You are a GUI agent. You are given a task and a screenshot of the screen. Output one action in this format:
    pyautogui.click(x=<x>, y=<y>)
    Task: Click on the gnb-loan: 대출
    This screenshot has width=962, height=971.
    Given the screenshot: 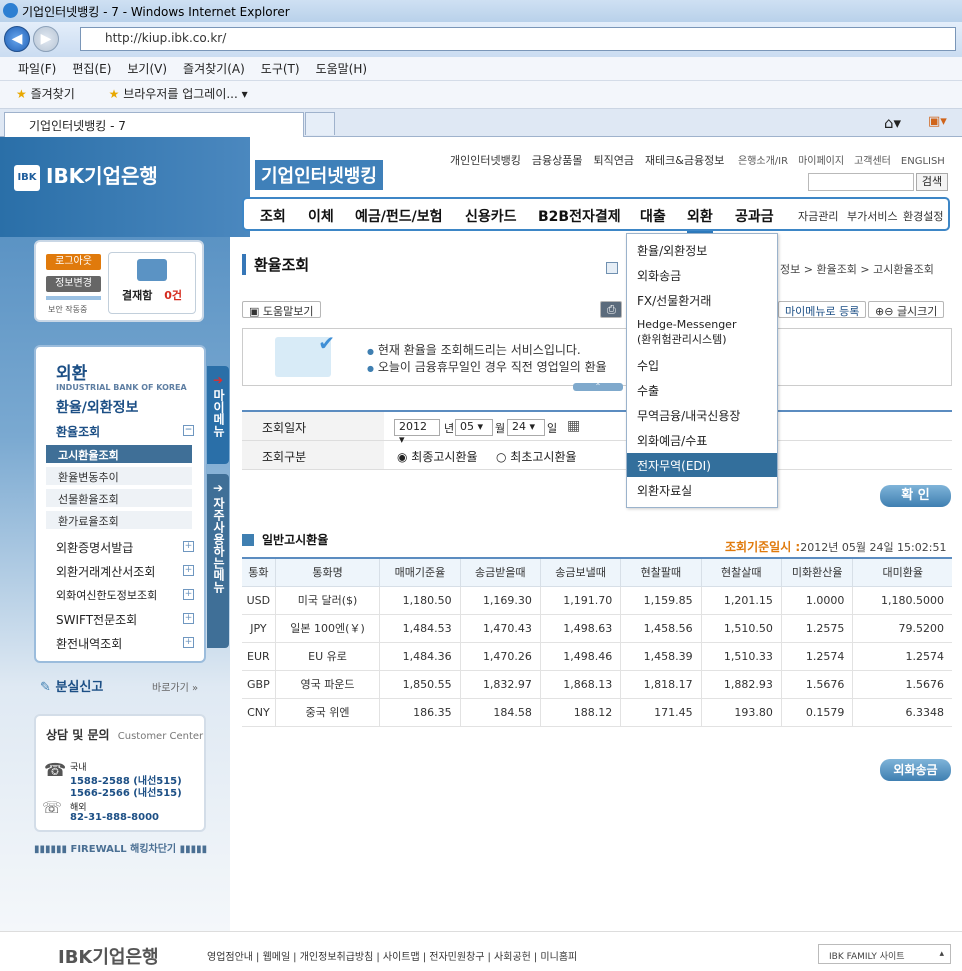 What is the action you would take?
    pyautogui.click(x=653, y=216)
    